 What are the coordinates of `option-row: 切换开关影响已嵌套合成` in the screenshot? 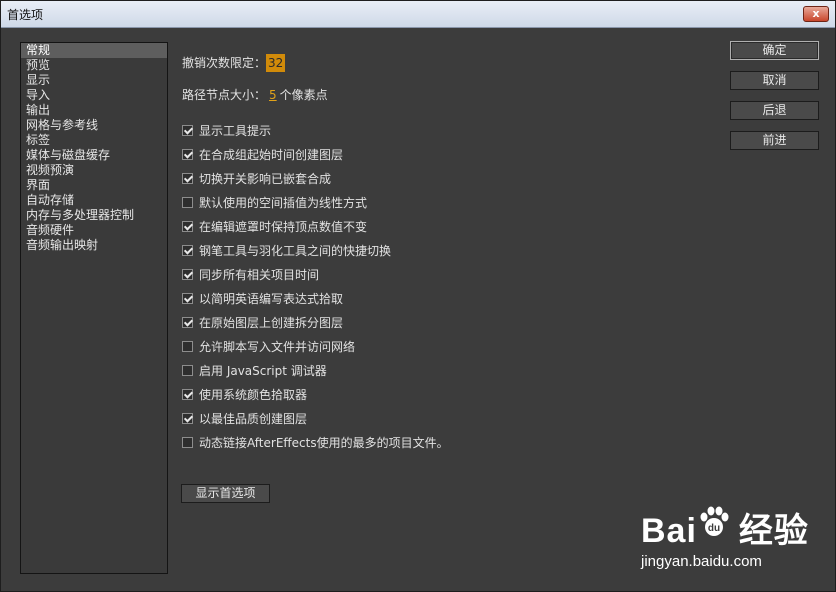 It's located at (256, 178).